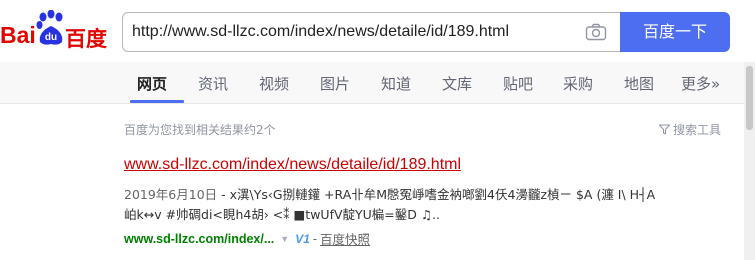  Describe the element at coordinates (639, 83) in the screenshot. I see `tab-map: 地图` at that location.